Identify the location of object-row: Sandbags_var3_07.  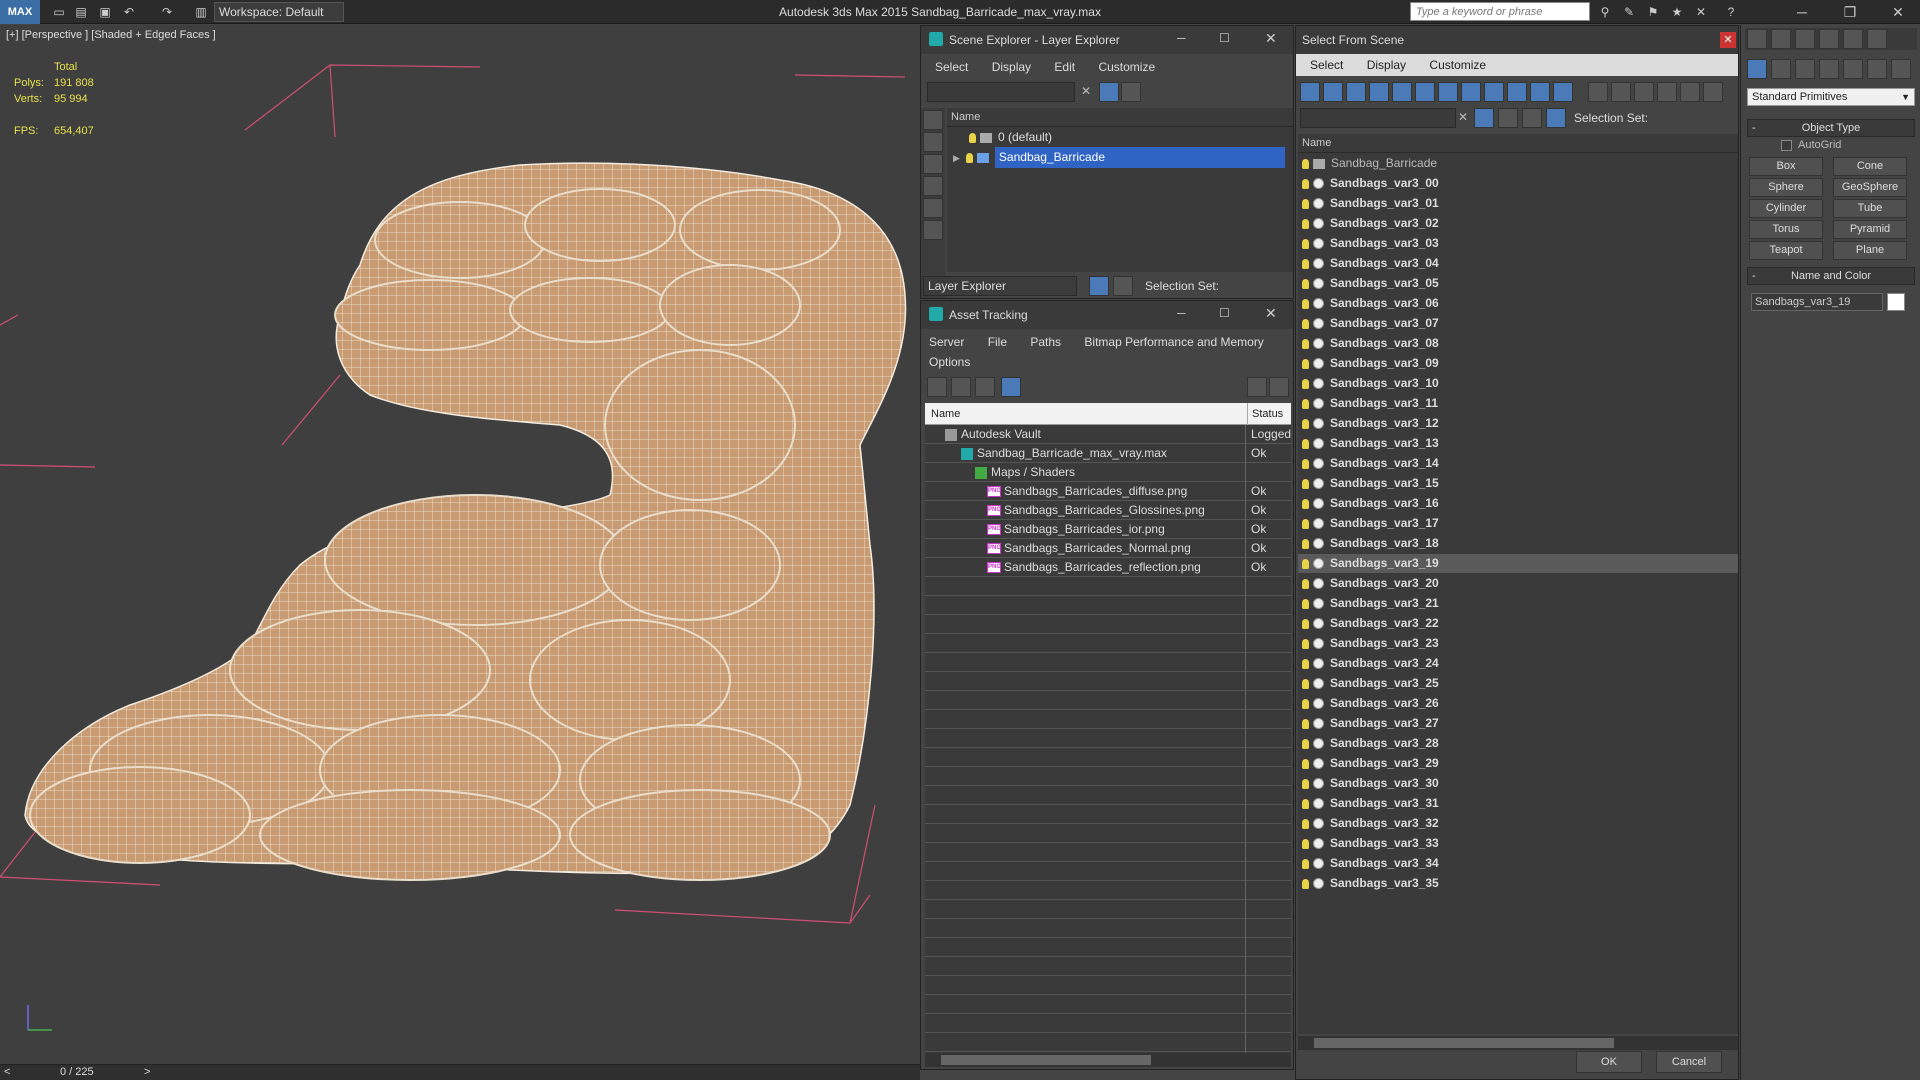
(1518, 323).